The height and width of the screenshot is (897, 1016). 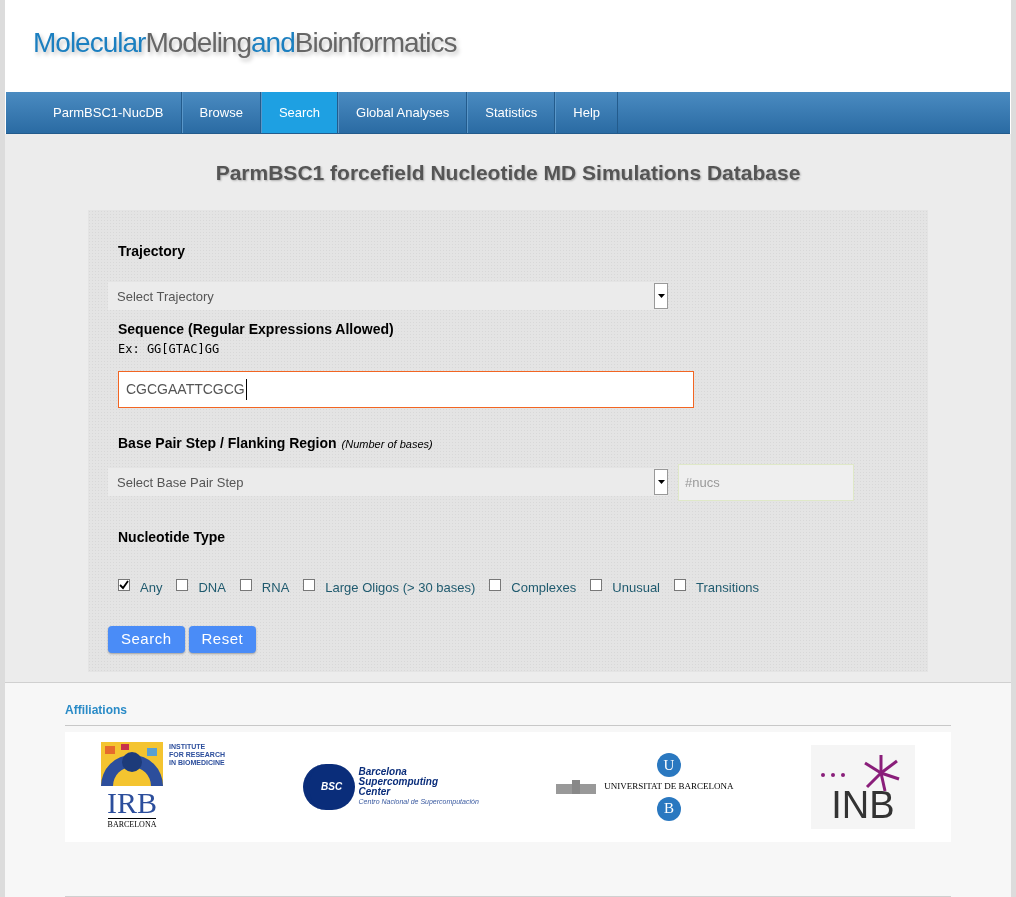 I want to click on bsc-logo-text: Barcelona, so click(x=383, y=771).